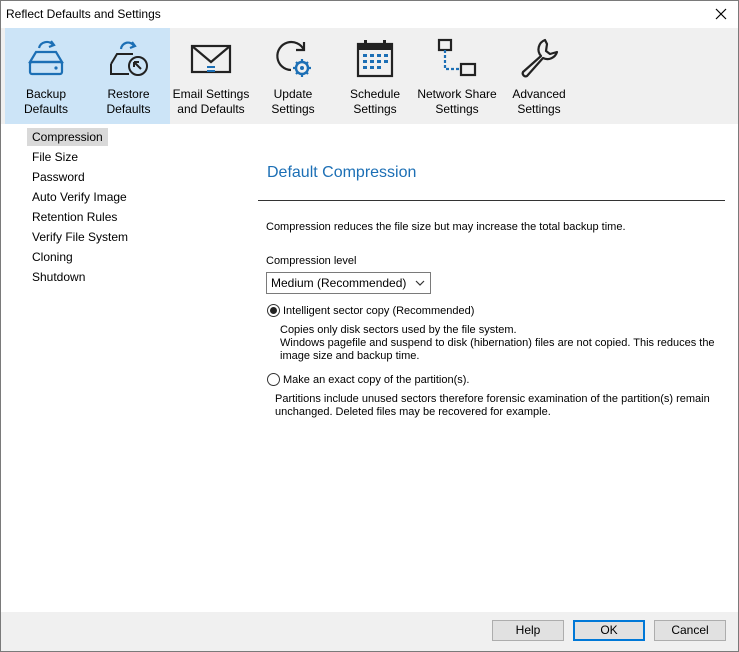 The image size is (739, 652). Describe the element at coordinates (273, 310) in the screenshot. I see `radio-button-checked` at that location.